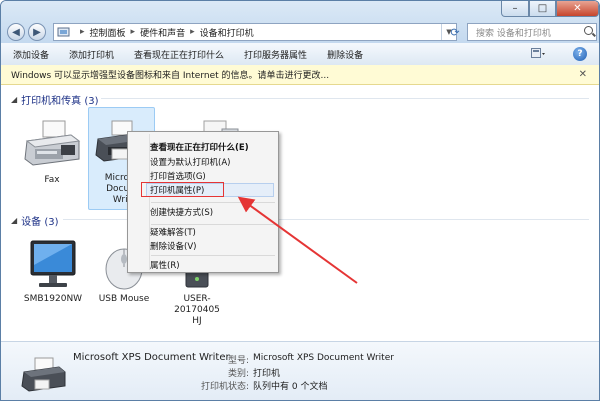 Image resolution: width=600 pixels, height=401 pixels. Describe the element at coordinates (577, 9) in the screenshot. I see `close-button: ✕` at that location.